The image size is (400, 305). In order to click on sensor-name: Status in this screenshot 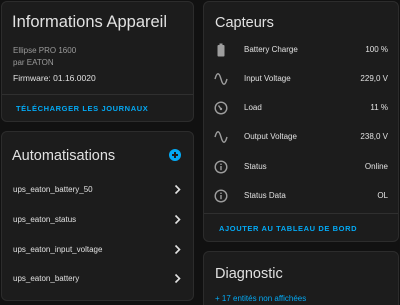, I will do `click(255, 166)`.